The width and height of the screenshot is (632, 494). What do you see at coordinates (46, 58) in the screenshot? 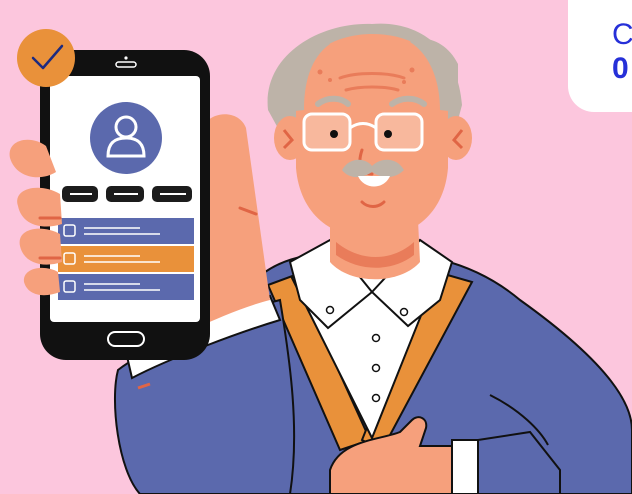
I see `check-badge` at bounding box center [46, 58].